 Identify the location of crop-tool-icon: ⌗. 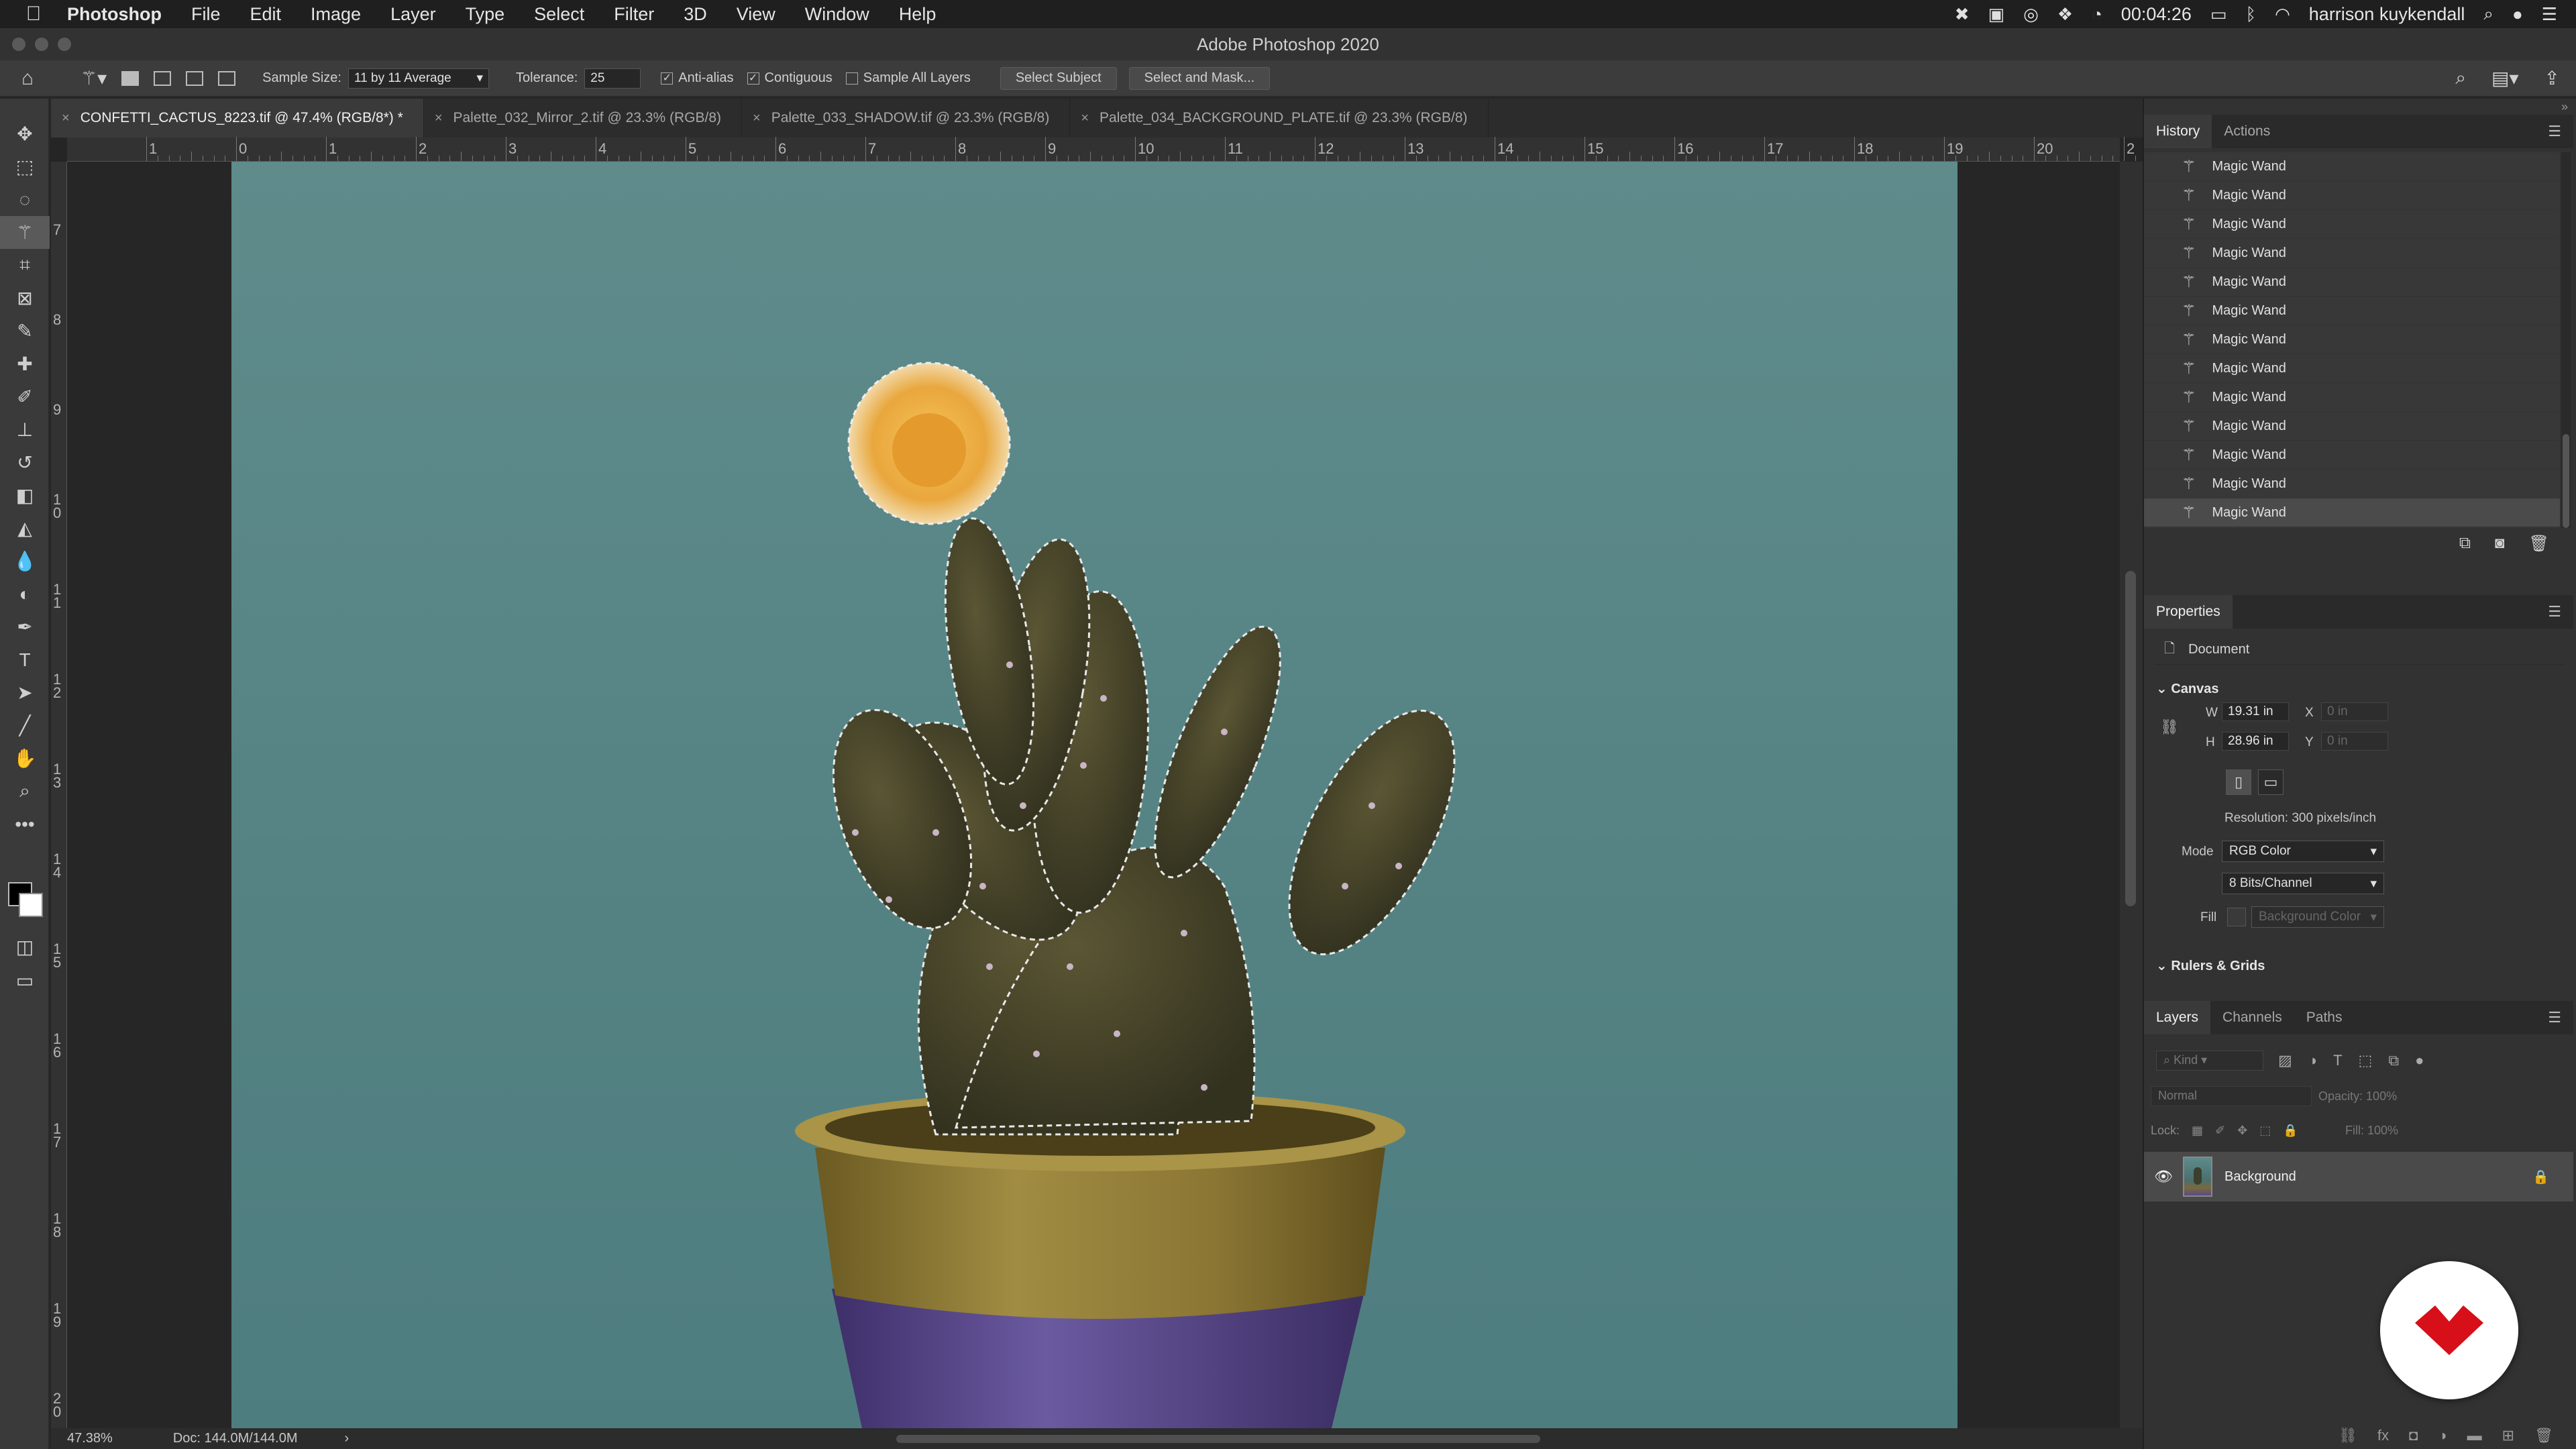
(25, 265).